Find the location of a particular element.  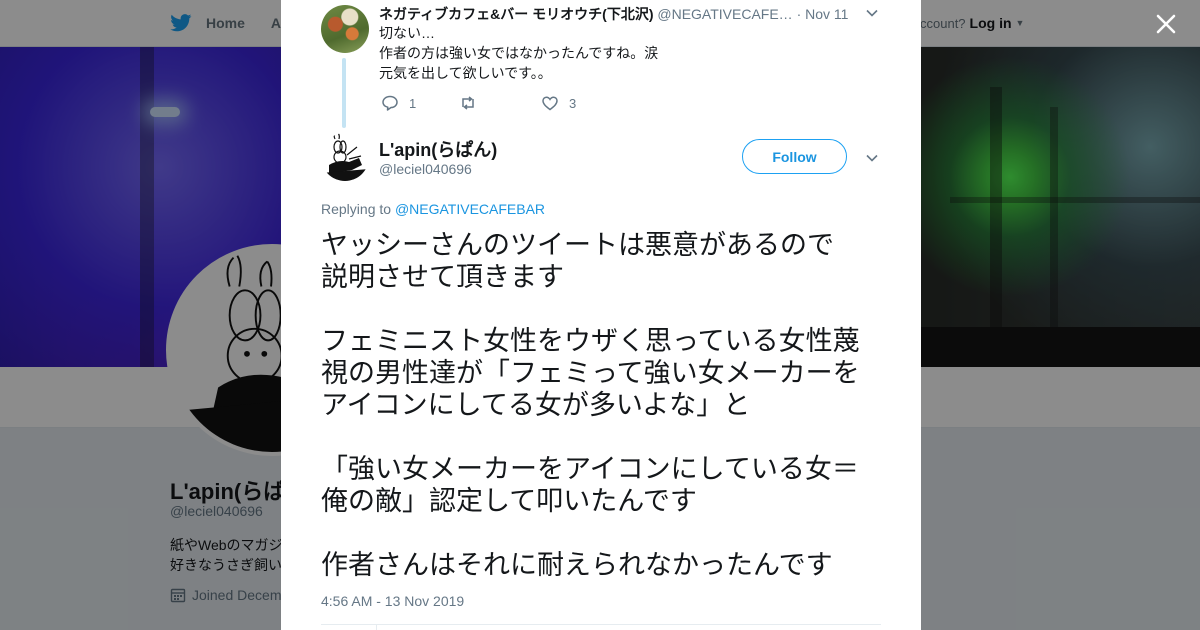

thread-connector is located at coordinates (344, 93).